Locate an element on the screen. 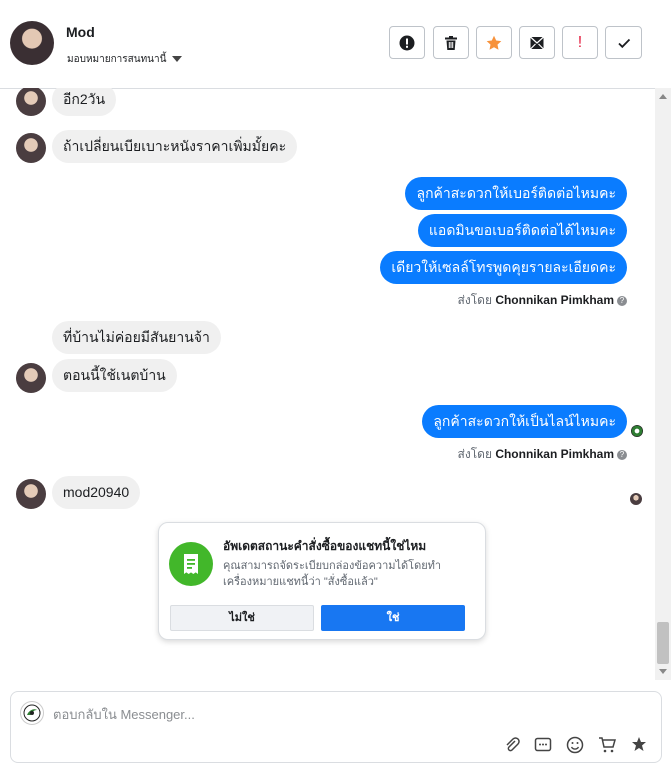 The height and width of the screenshot is (763, 671). saved-reply-icon is located at coordinates (543, 745).